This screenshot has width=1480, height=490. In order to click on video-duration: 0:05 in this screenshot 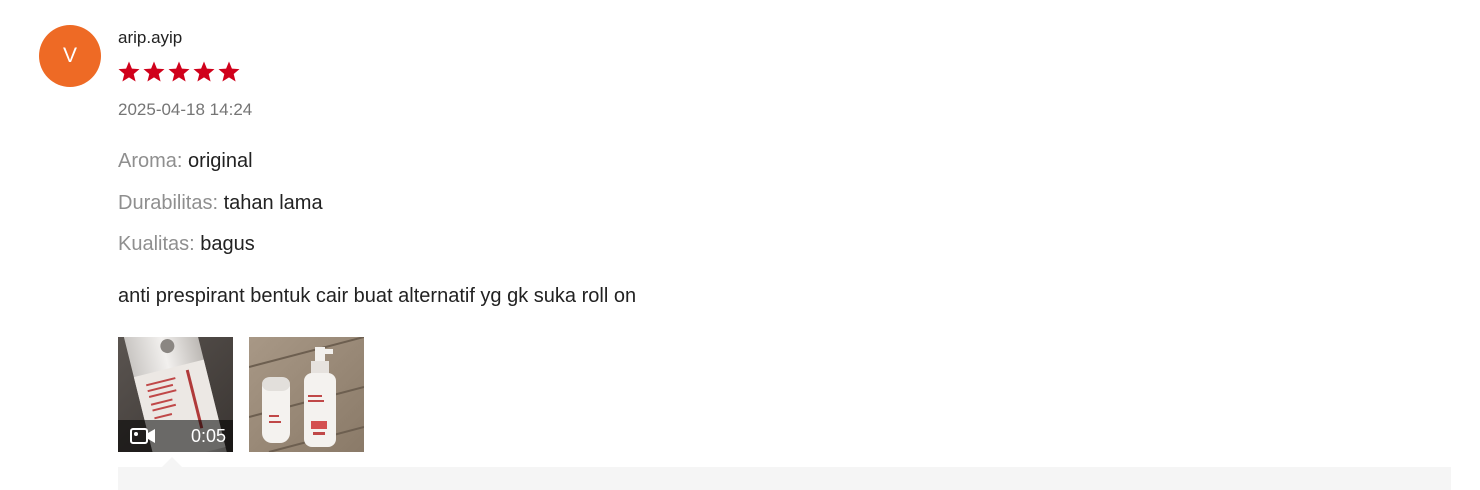, I will do `click(208, 436)`.